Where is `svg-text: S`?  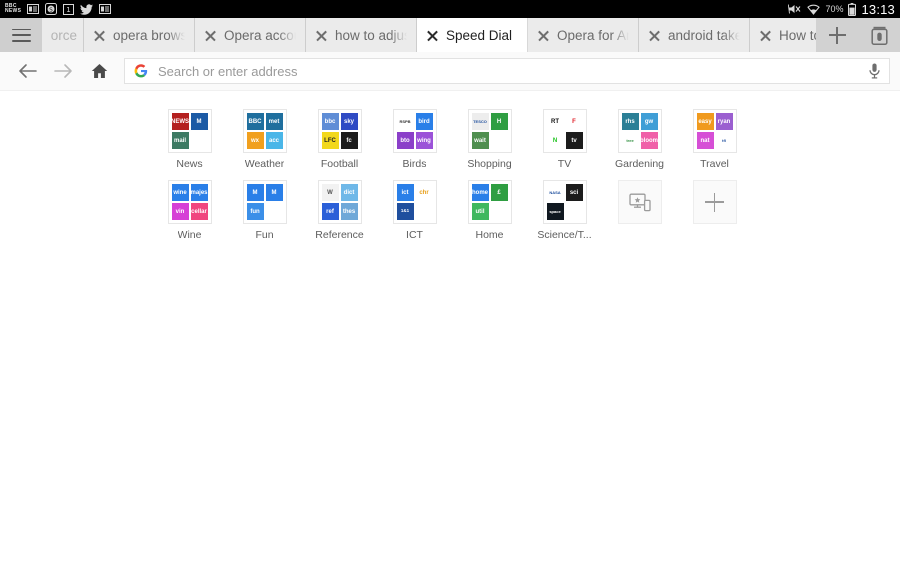 svg-text: S is located at coordinates (51, 10).